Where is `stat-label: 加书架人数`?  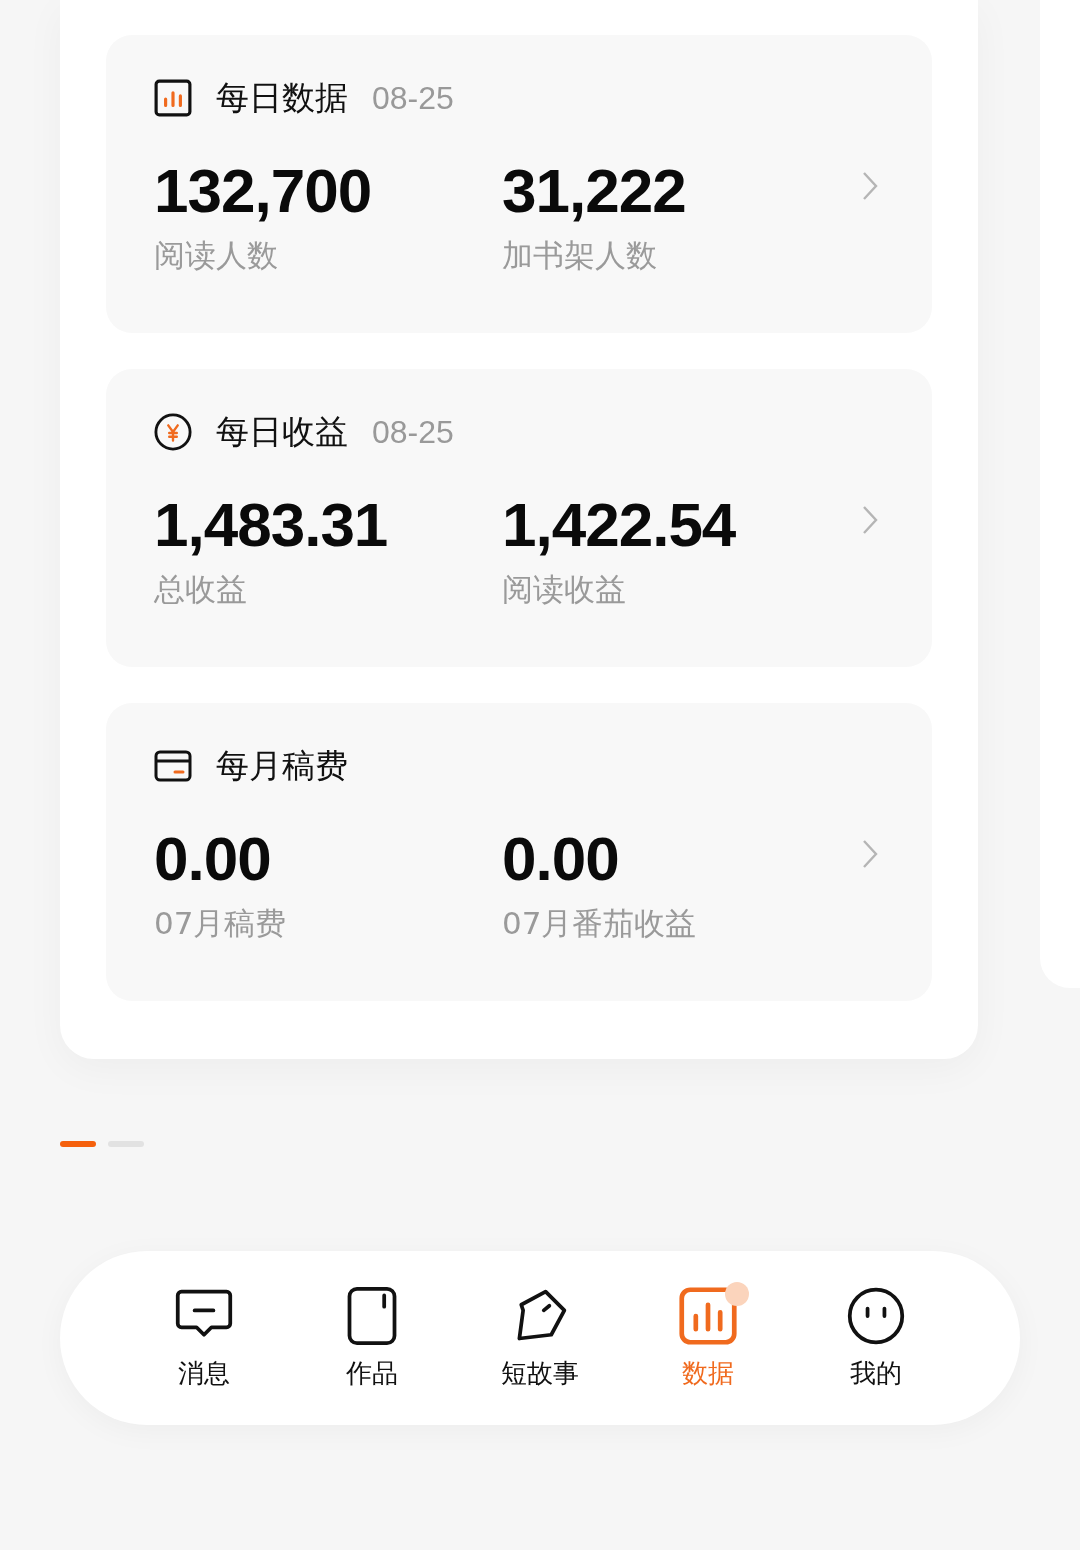 stat-label: 加书架人数 is located at coordinates (580, 255).